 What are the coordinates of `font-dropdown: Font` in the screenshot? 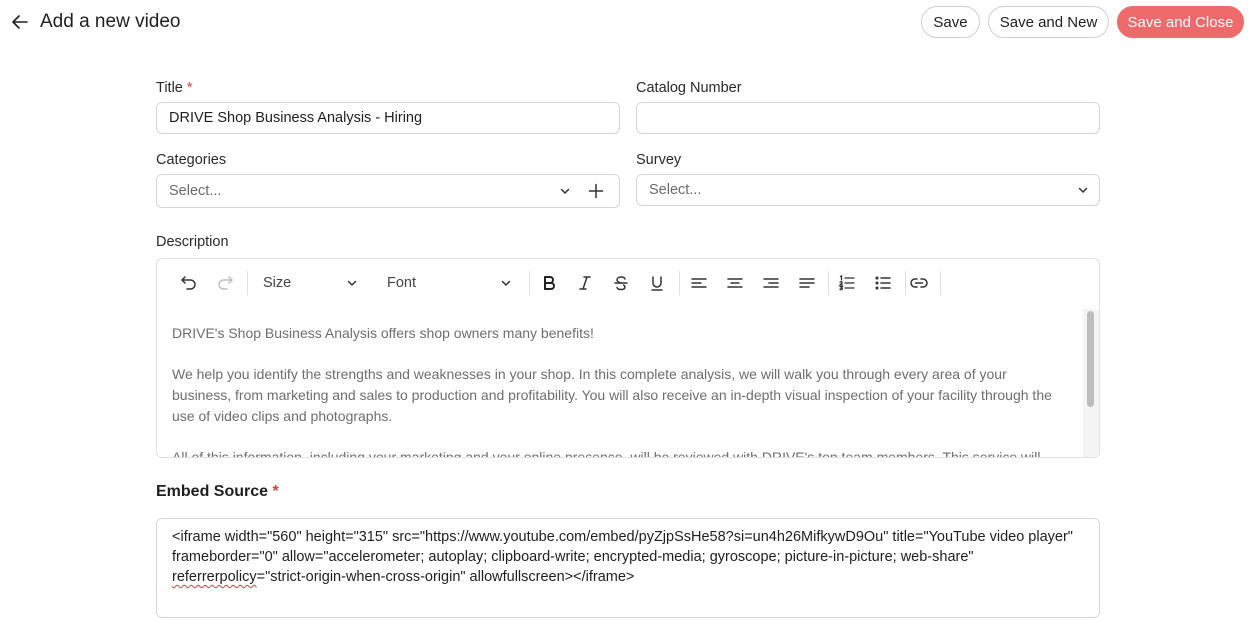 It's located at (452, 283).